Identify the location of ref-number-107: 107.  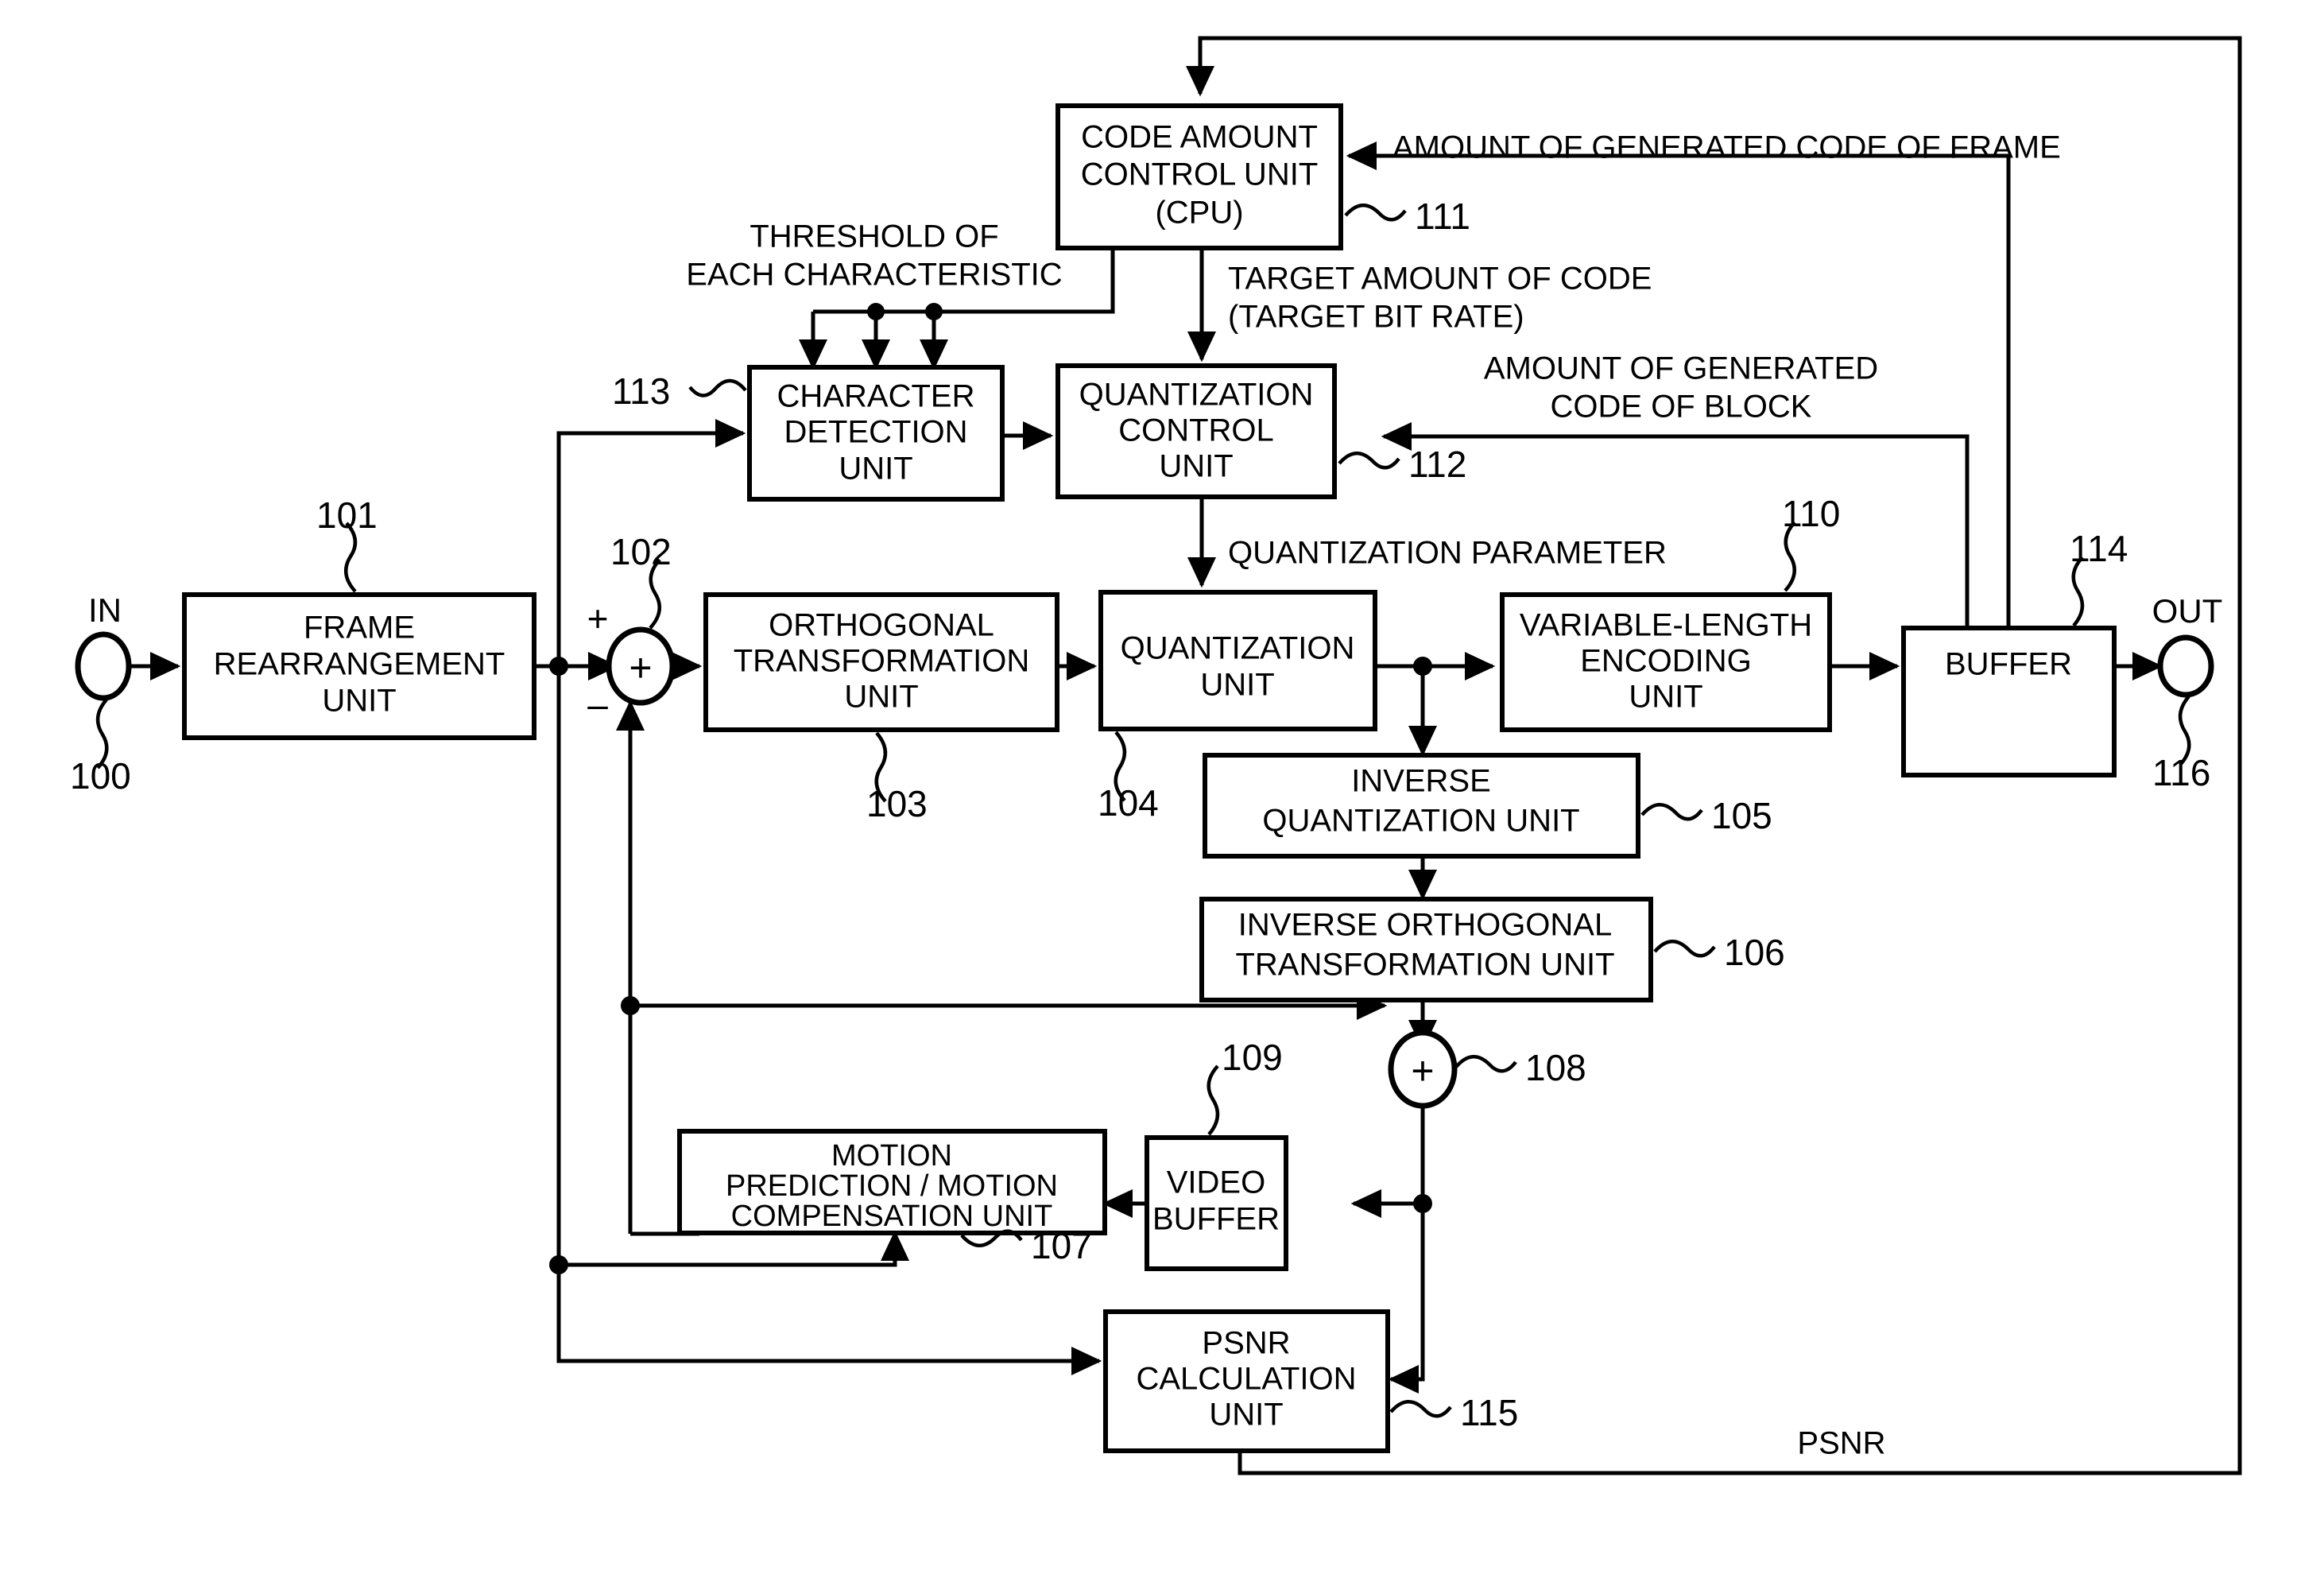
(1061, 1245).